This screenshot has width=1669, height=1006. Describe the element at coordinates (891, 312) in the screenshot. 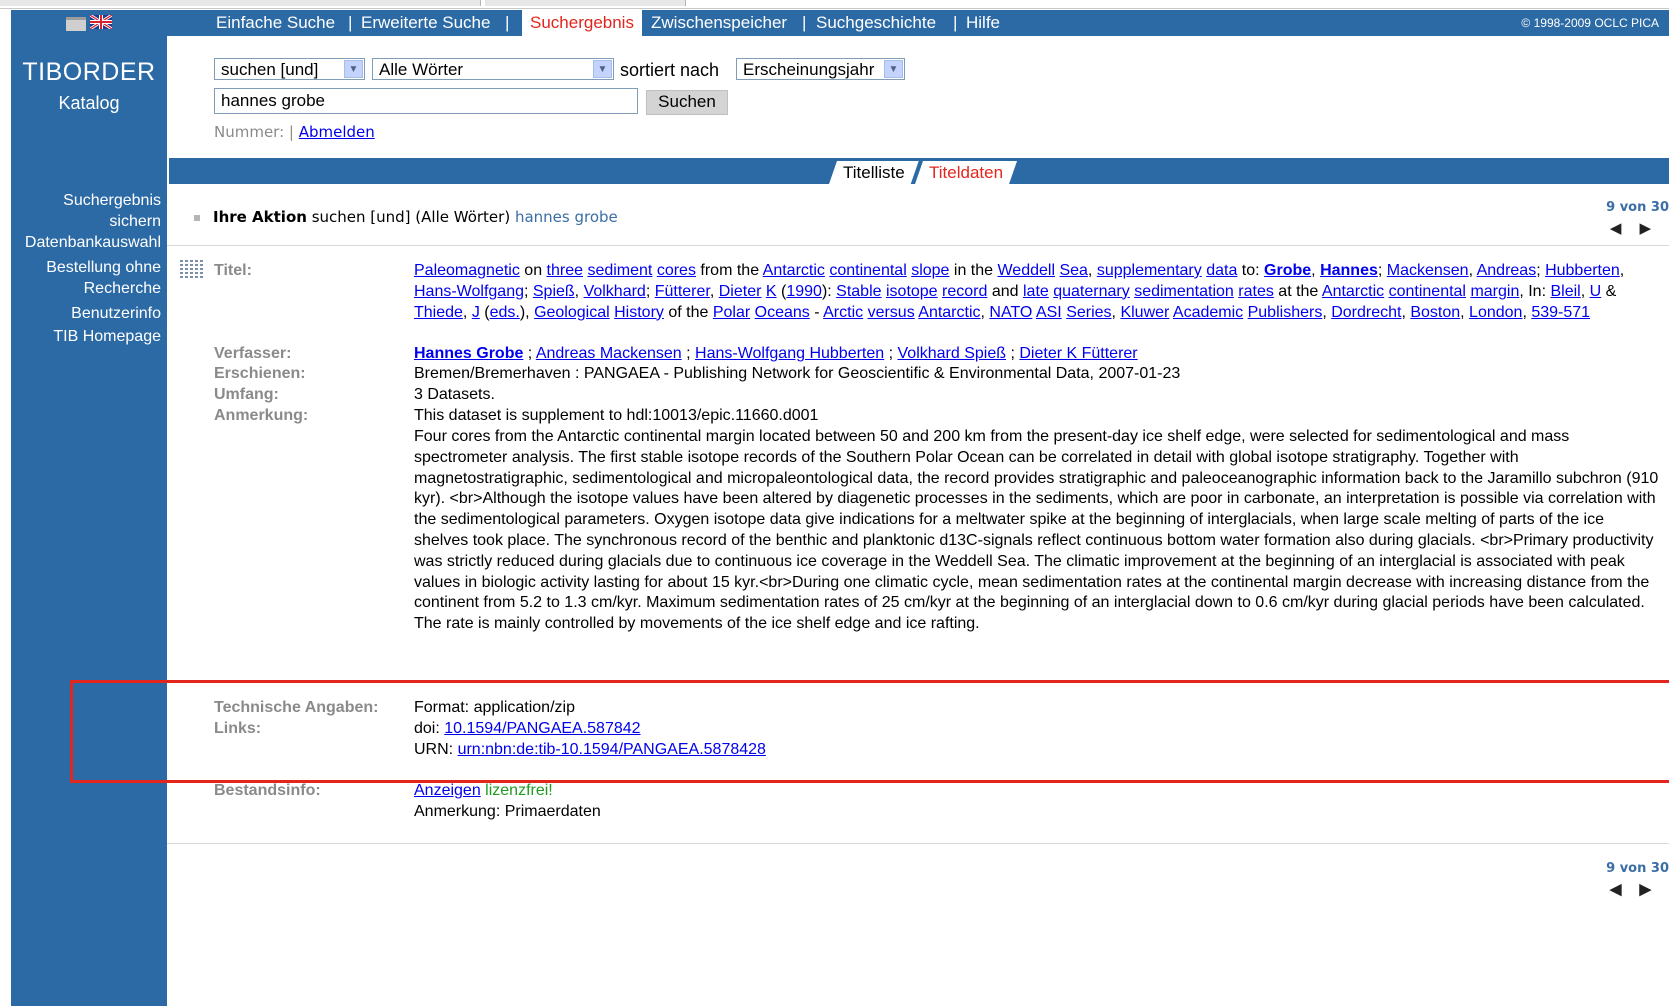

I see `title-link: versus` at that location.